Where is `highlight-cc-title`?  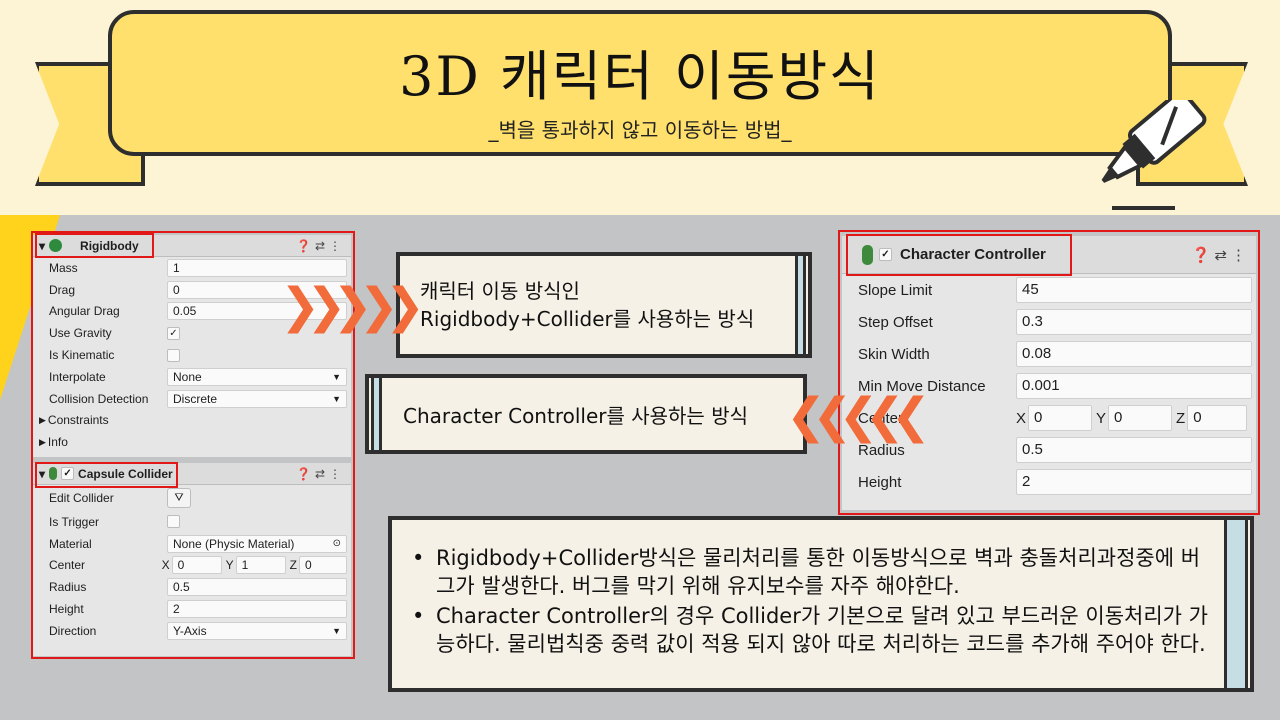
highlight-cc-title is located at coordinates (959, 255).